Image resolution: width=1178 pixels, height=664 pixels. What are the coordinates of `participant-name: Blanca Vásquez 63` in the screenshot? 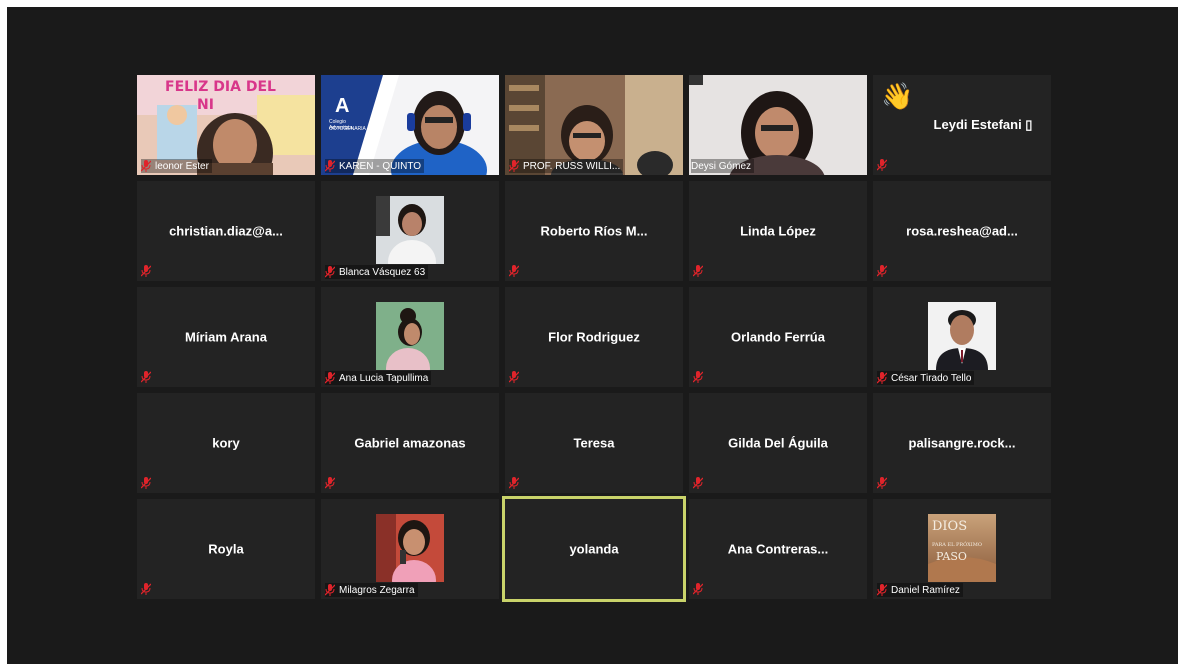 It's located at (382, 272).